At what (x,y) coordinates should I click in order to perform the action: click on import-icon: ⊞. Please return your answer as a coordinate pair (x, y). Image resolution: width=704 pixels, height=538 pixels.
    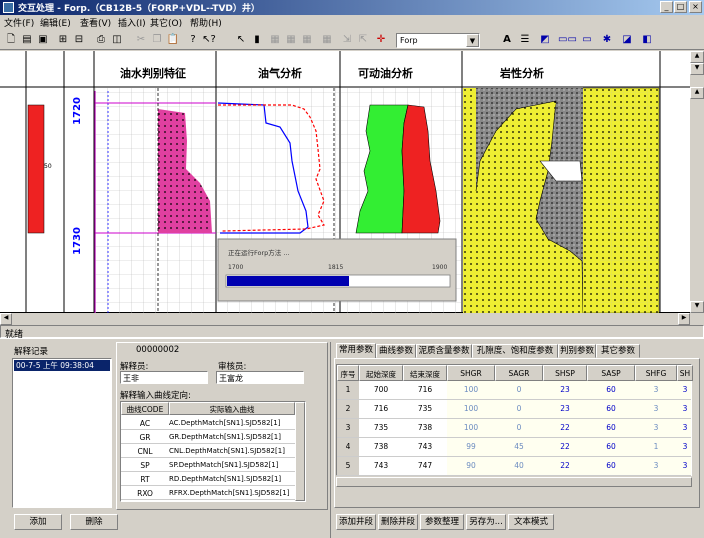
    Looking at the image, I should click on (63, 39).